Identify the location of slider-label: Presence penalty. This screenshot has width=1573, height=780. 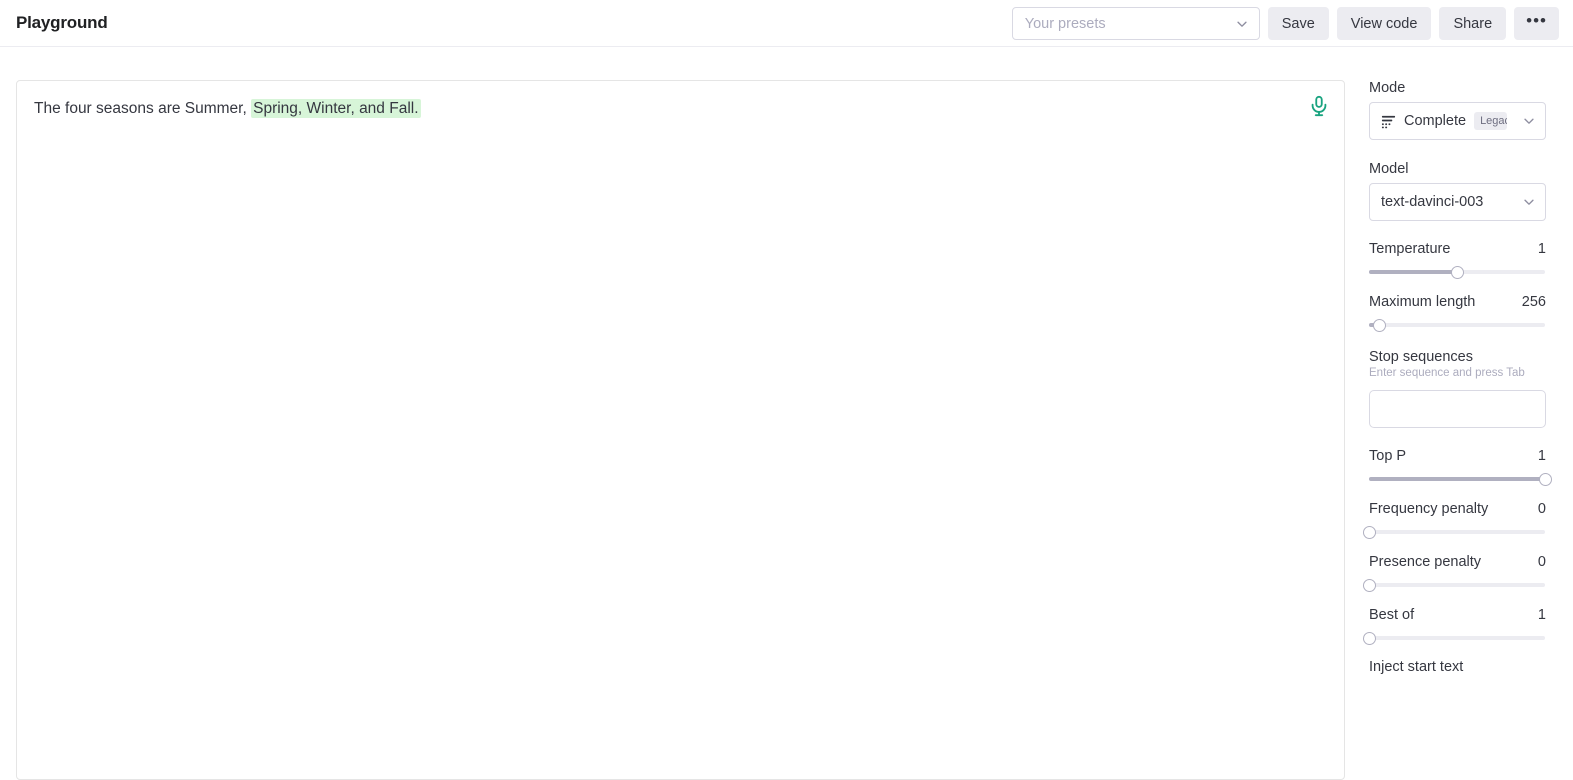
(1425, 562).